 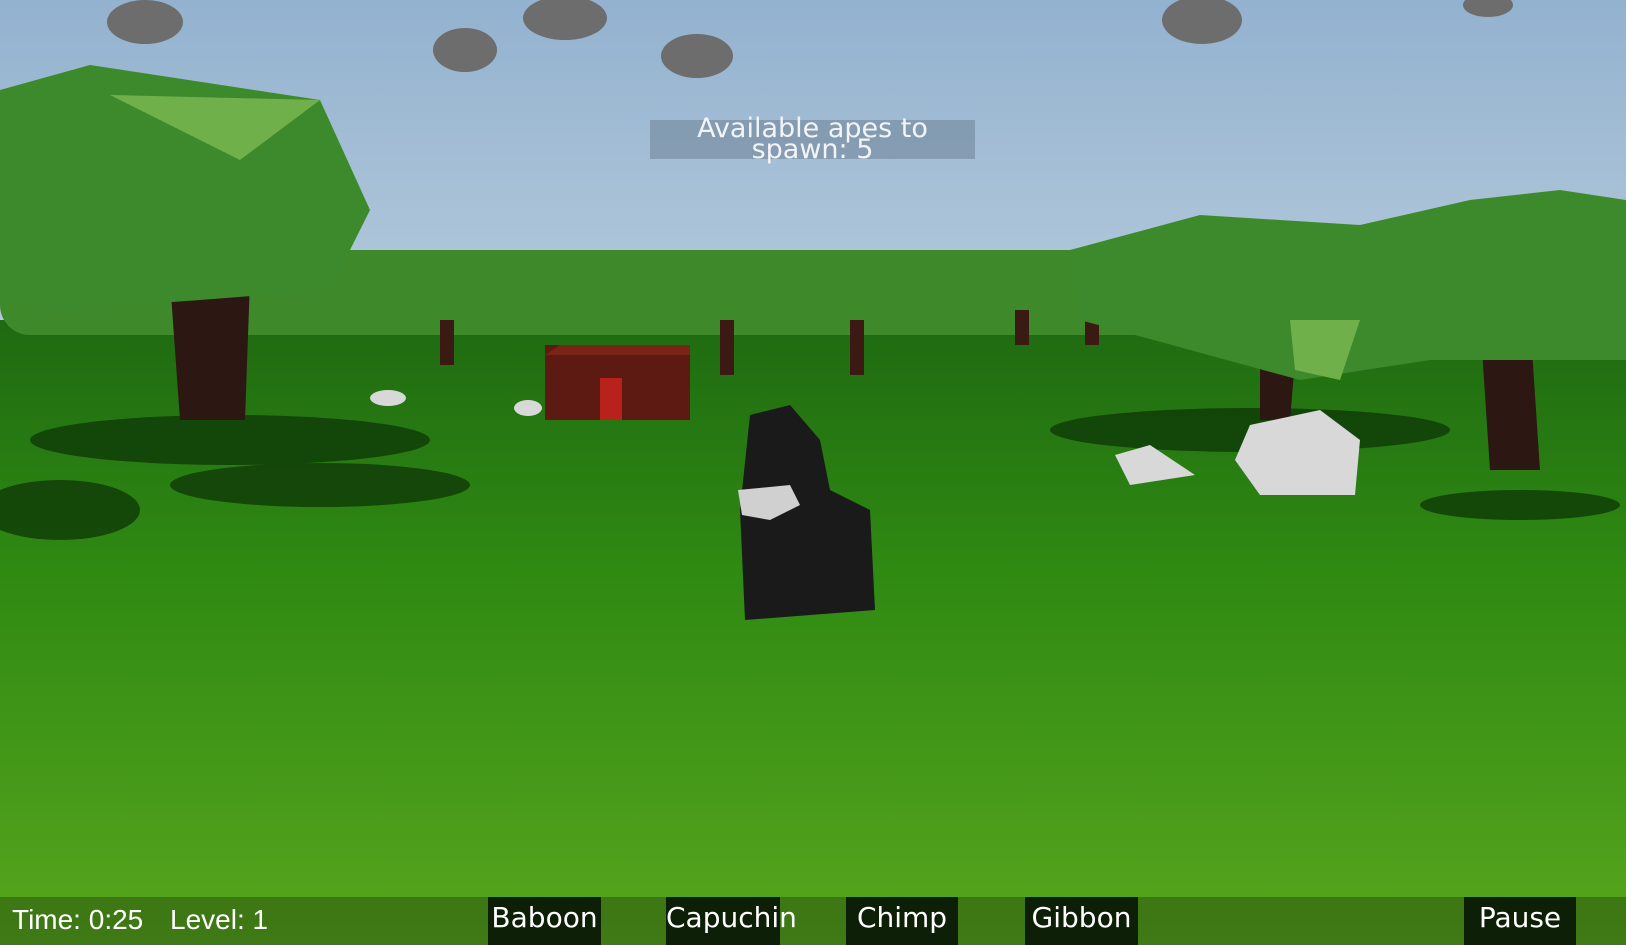 What do you see at coordinates (1081, 921) in the screenshot?
I see `gibbon-button: Gibbon` at bounding box center [1081, 921].